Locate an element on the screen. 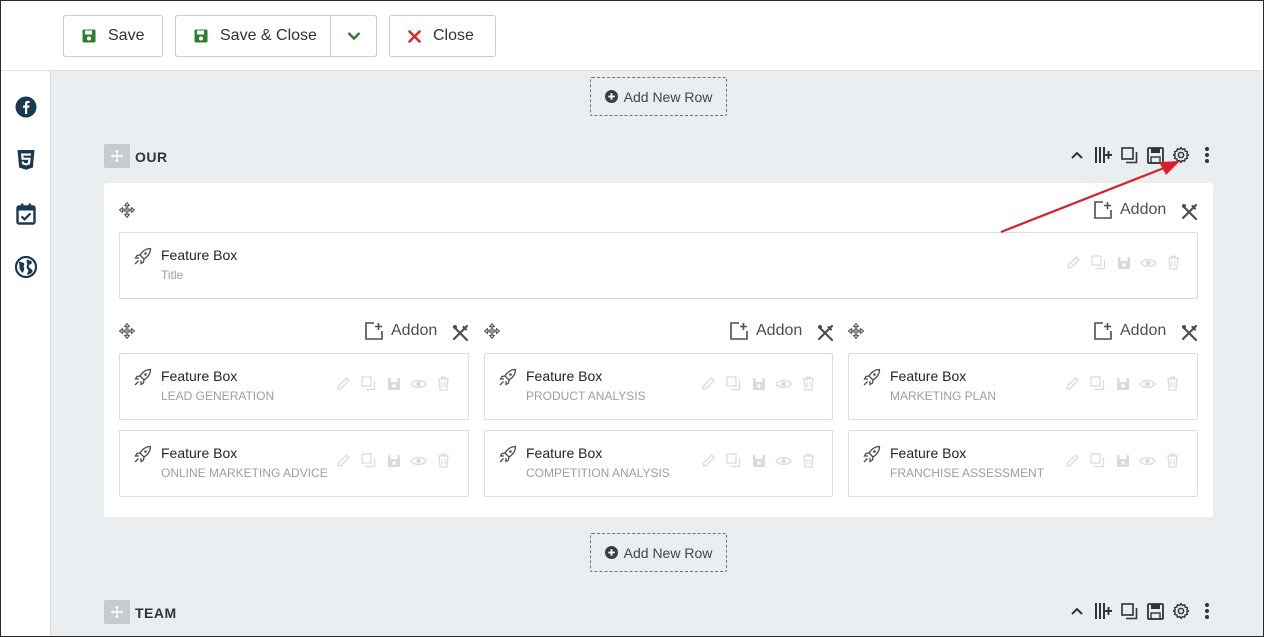 This screenshot has height=637, width=1264. addon-label: Addon is located at coordinates (1143, 209).